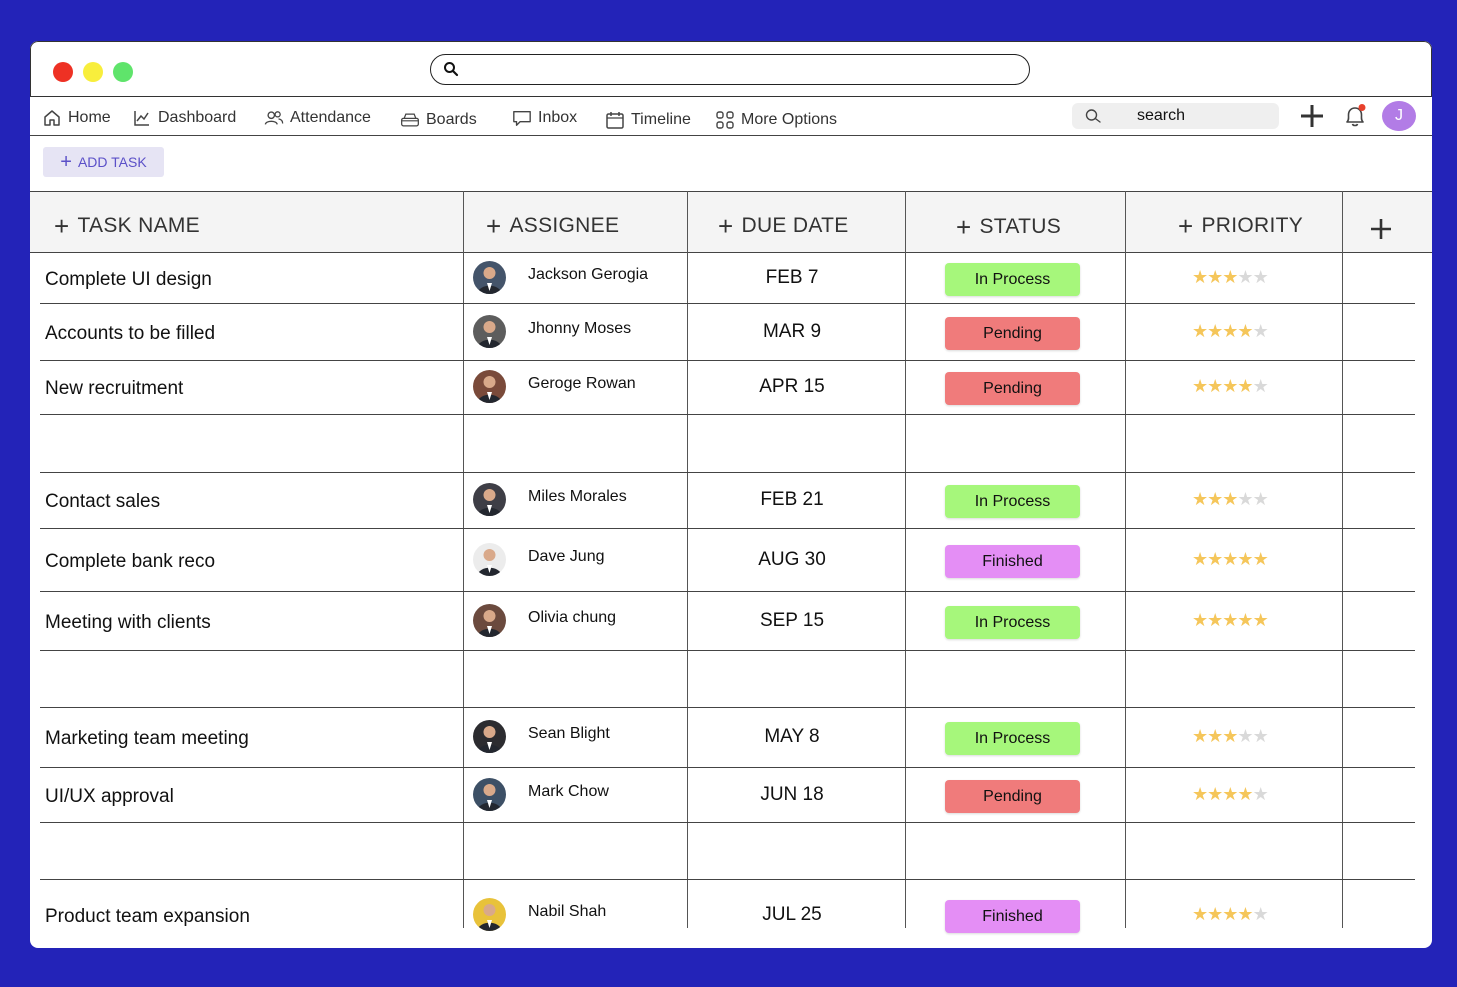 The height and width of the screenshot is (987, 1457). Describe the element at coordinates (1355, 116) in the screenshot. I see `notification-bell-icon` at that location.